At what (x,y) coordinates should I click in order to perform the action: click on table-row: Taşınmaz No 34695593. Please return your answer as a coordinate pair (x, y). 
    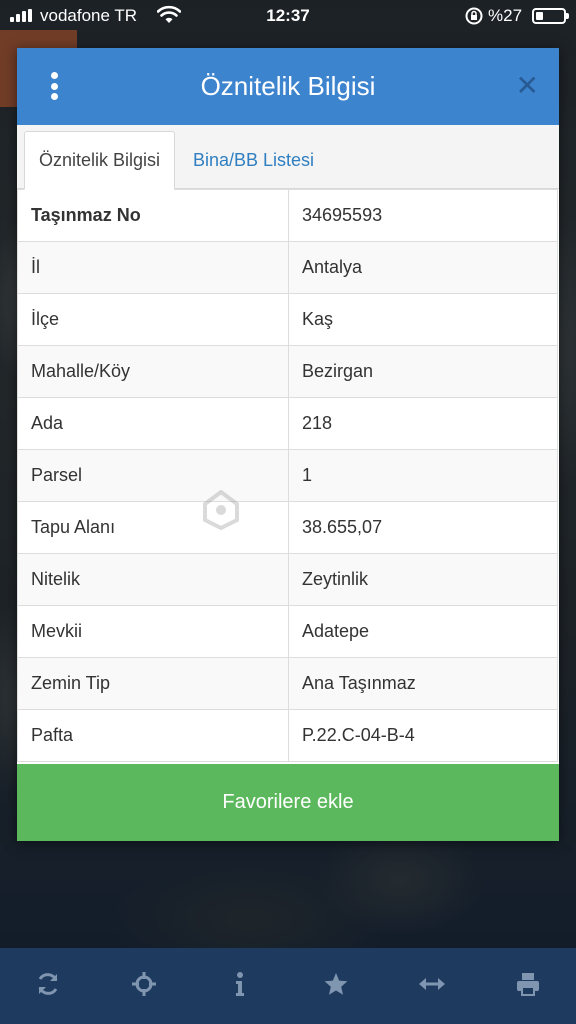
    Looking at the image, I should click on (287, 215).